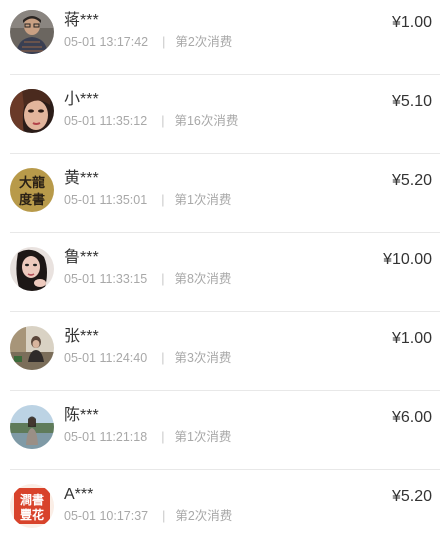  I want to click on record-time: 05-01 10:17:37, so click(106, 516).